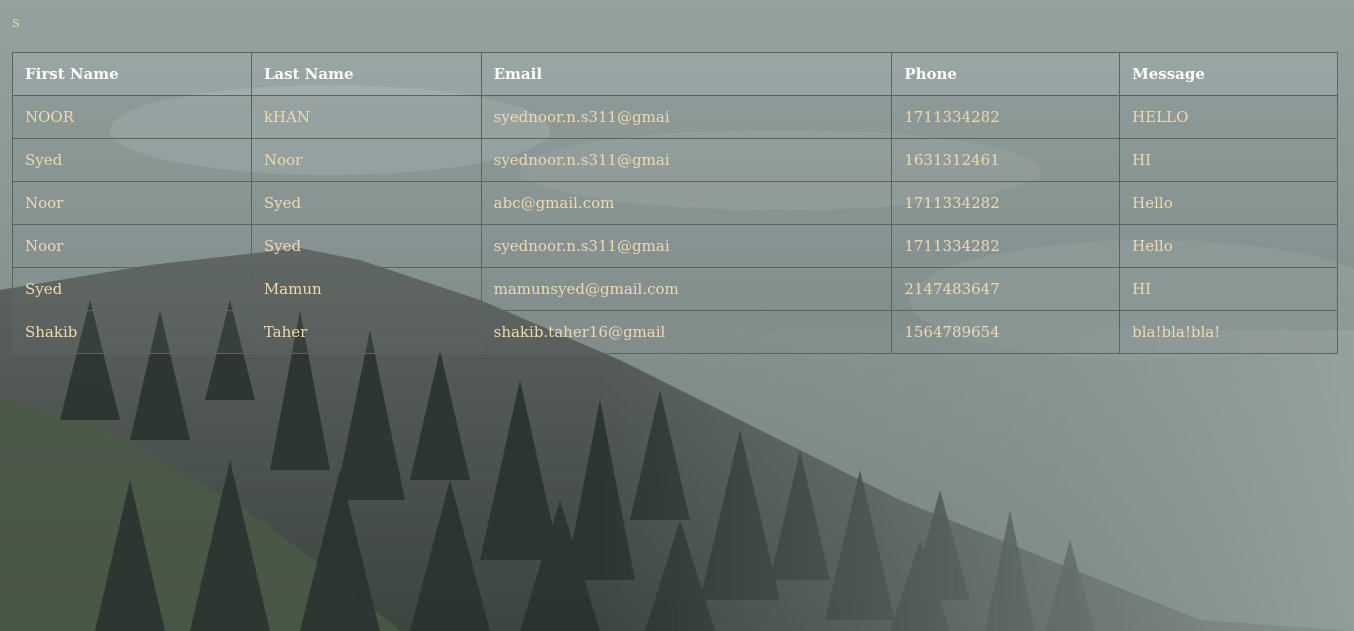 The image size is (1354, 631). Describe the element at coordinates (686, 332) in the screenshot. I see `cell-email: shakib.taher16@gmail` at that location.